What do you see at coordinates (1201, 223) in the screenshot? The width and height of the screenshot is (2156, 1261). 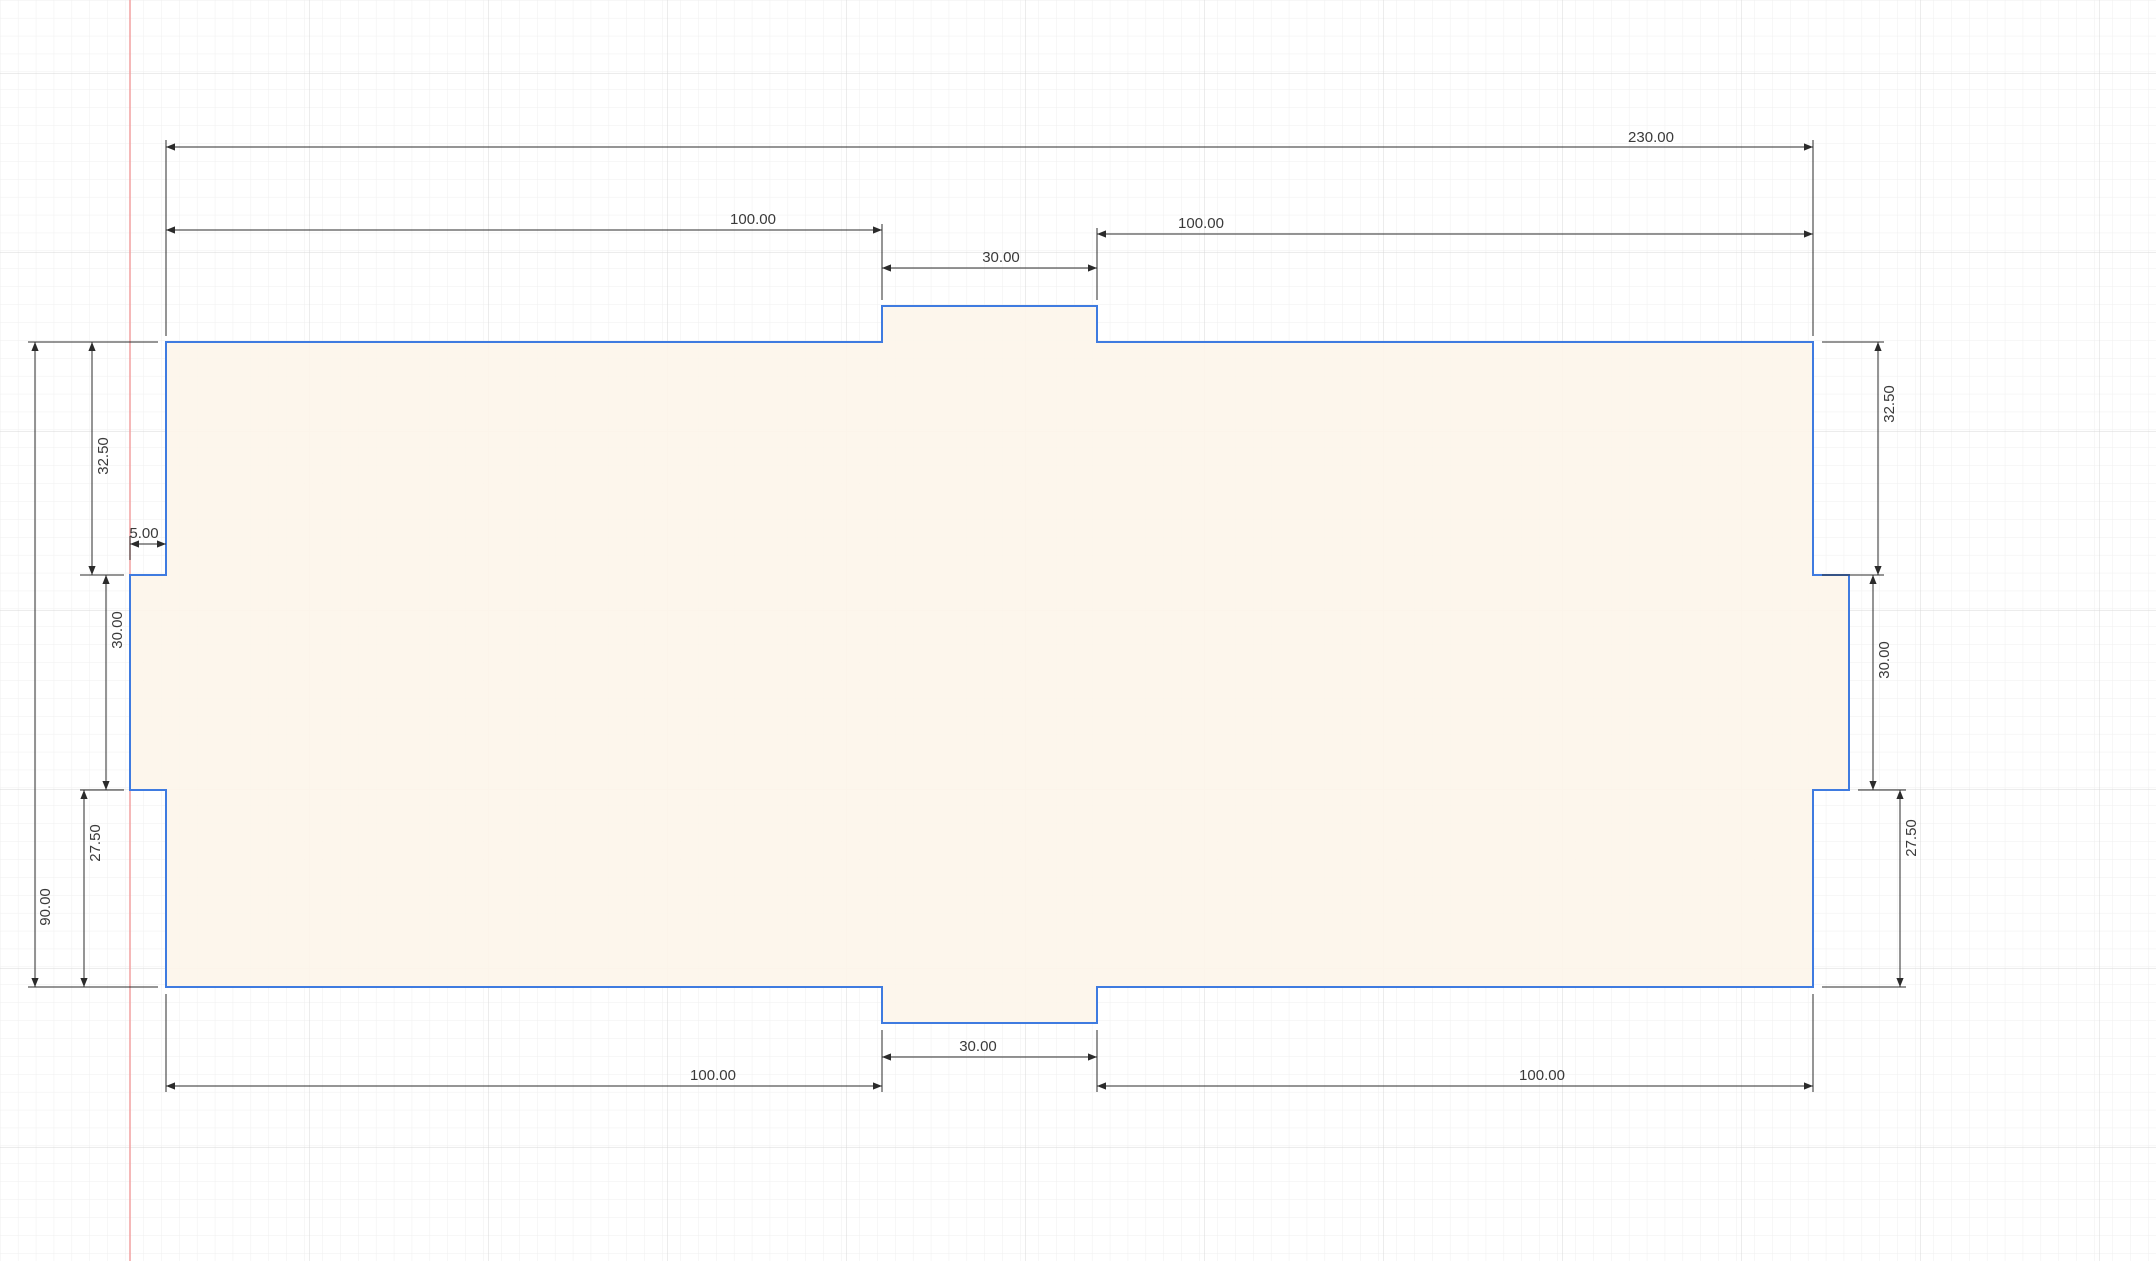 I see `dim-top-right-label: 100.00` at bounding box center [1201, 223].